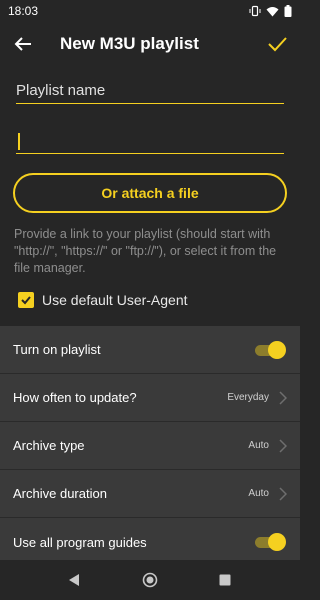  What do you see at coordinates (75, 397) in the screenshot?
I see `setting-label: How often to update?` at bounding box center [75, 397].